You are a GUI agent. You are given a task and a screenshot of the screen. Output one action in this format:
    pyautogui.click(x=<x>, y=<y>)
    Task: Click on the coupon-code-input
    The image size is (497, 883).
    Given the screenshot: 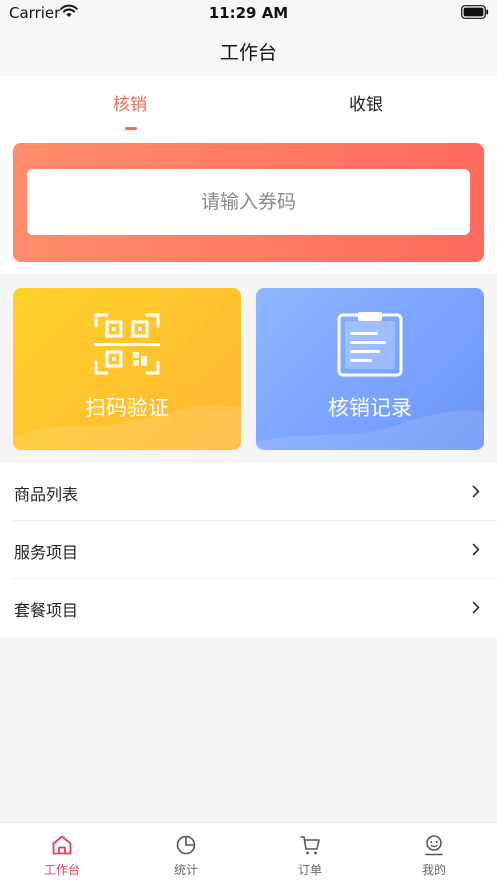 What is the action you would take?
    pyautogui.click(x=248, y=202)
    